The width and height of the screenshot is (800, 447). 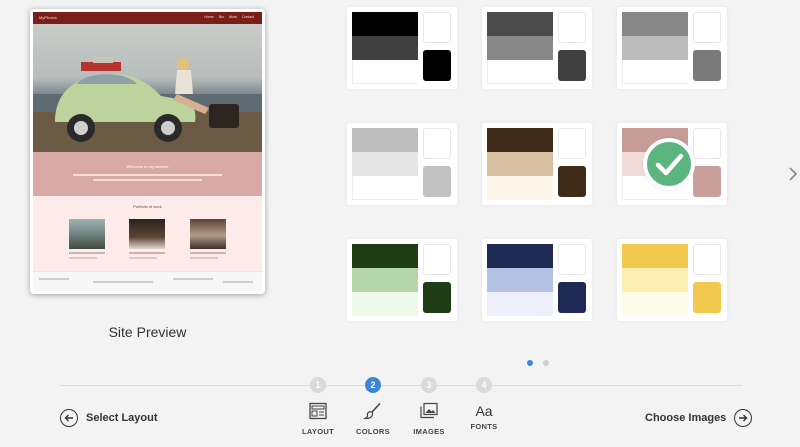 I want to click on black-palette-swatch, so click(x=402, y=48).